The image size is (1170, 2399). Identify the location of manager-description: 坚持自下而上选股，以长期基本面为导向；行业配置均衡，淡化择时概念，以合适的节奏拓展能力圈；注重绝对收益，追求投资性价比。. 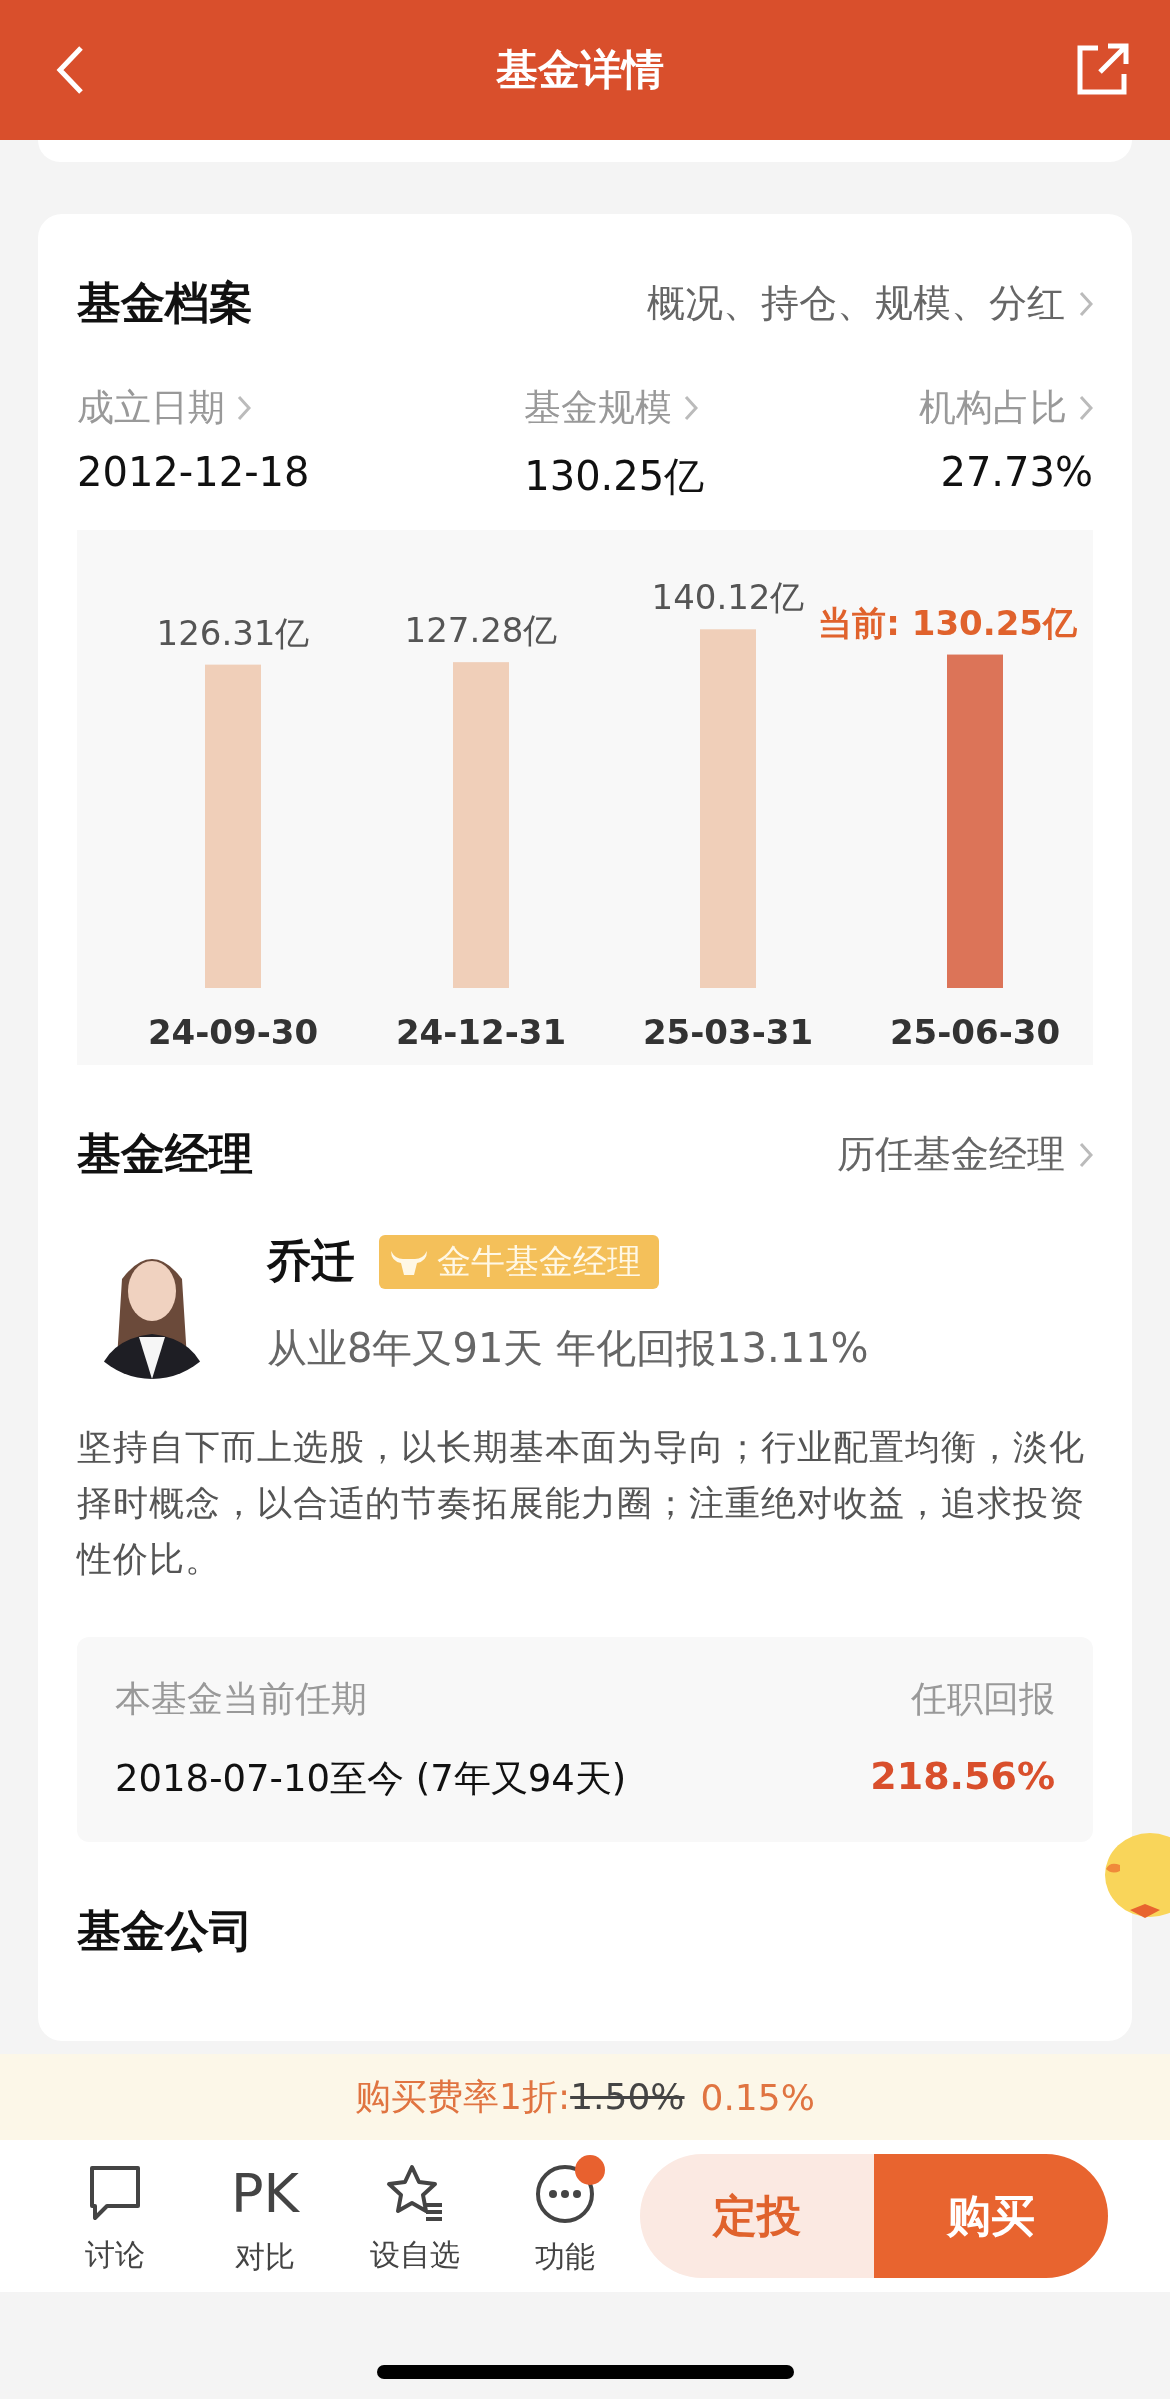
(581, 1503).